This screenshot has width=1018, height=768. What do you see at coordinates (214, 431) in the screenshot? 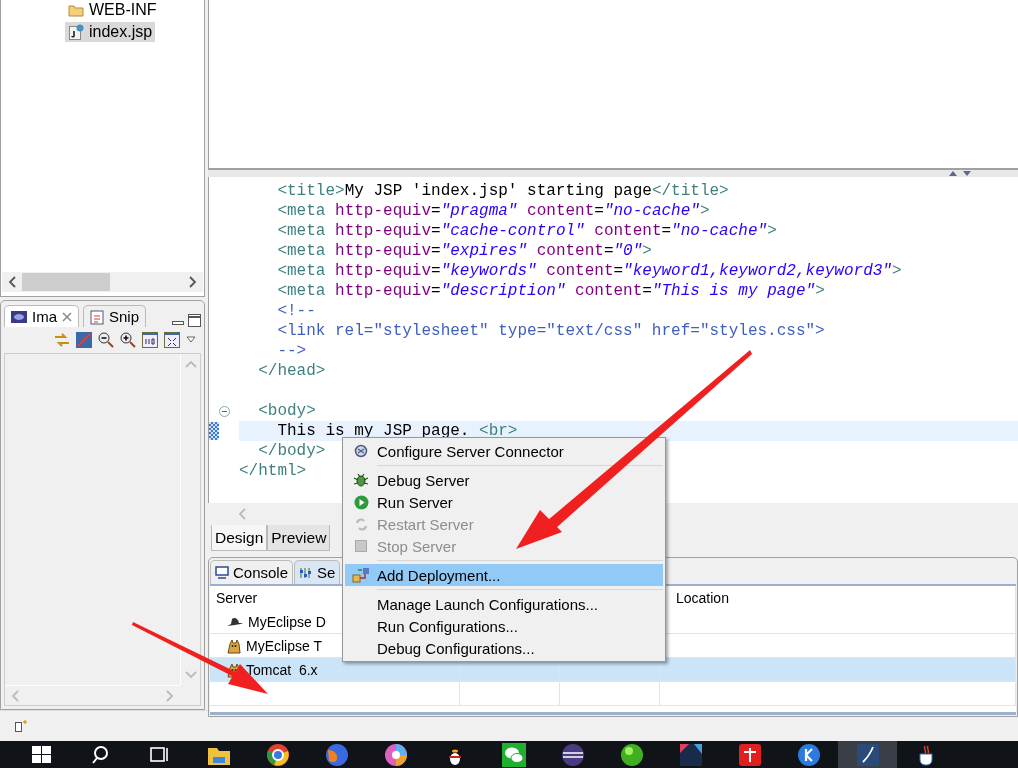
I see `change-marker` at bounding box center [214, 431].